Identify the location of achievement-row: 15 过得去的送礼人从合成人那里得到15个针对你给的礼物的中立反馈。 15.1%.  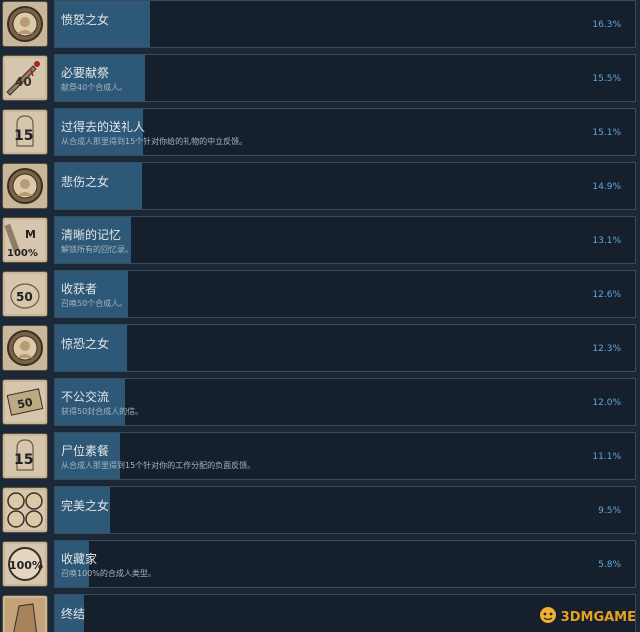
(318, 133).